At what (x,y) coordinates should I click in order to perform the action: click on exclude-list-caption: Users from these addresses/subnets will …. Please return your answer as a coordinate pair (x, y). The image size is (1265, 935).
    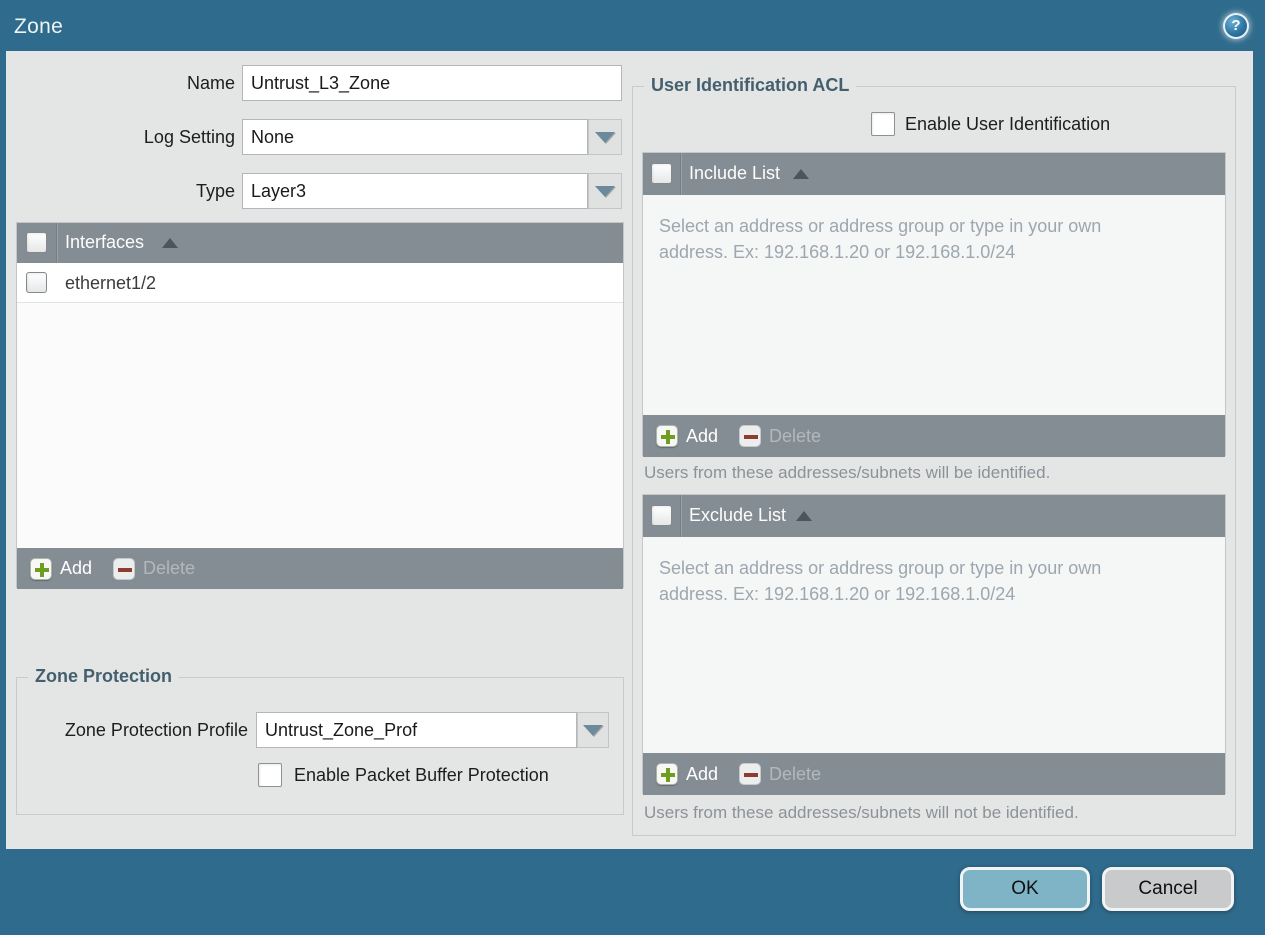
    Looking at the image, I should click on (861, 812).